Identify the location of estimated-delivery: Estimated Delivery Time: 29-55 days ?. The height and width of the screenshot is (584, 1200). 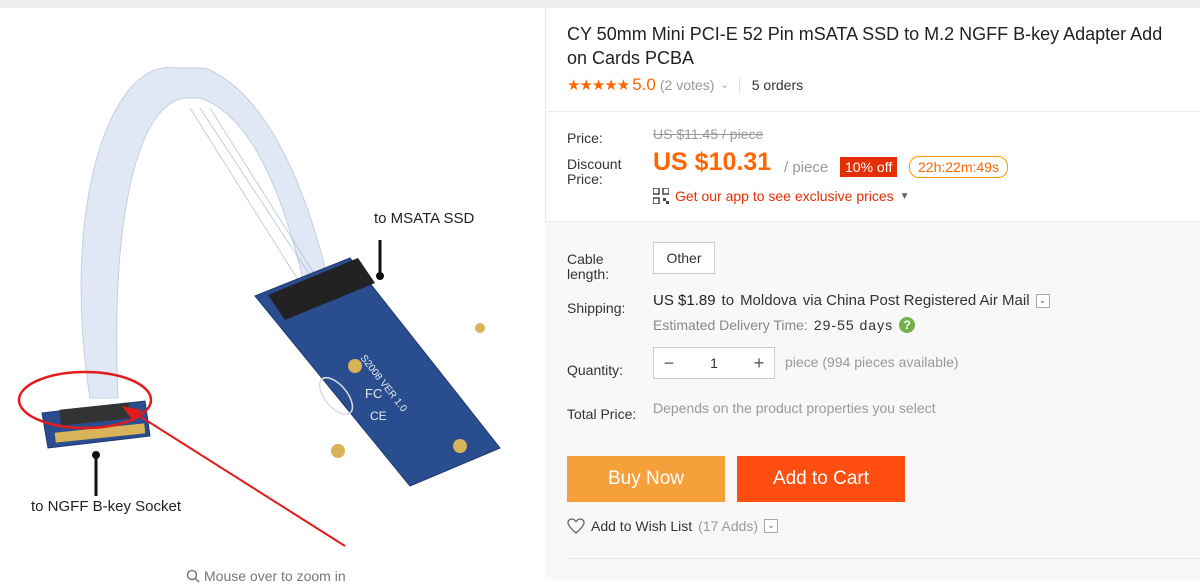
(784, 325).